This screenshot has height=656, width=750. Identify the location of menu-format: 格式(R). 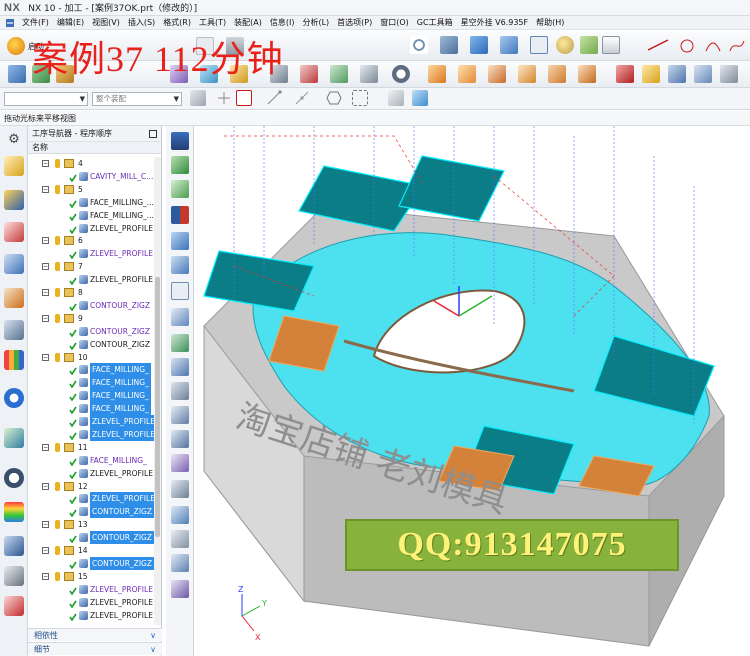
(177, 22).